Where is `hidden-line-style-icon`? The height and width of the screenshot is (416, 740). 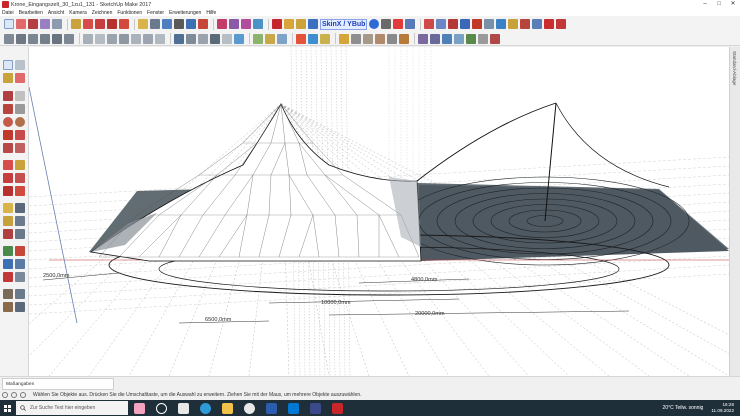 hidden-line-style-icon is located at coordinates (124, 38).